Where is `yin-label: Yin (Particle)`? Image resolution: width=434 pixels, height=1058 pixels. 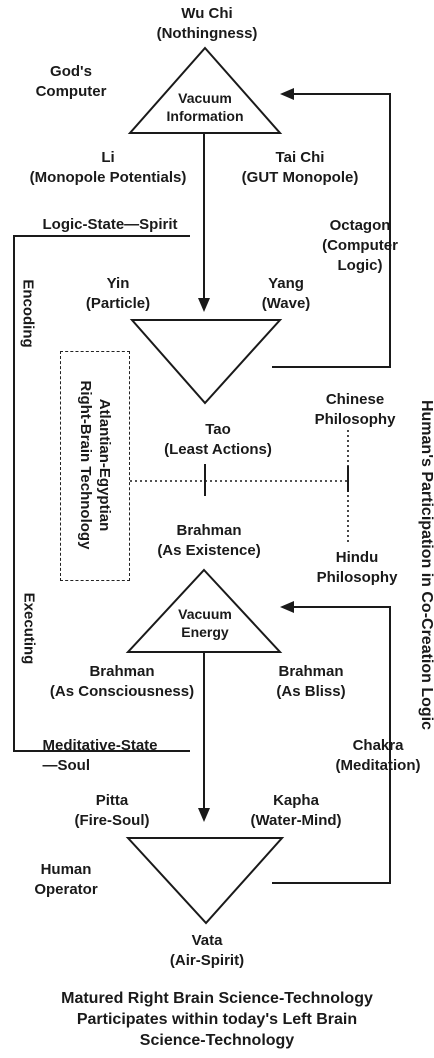 yin-label: Yin (Particle) is located at coordinates (118, 294).